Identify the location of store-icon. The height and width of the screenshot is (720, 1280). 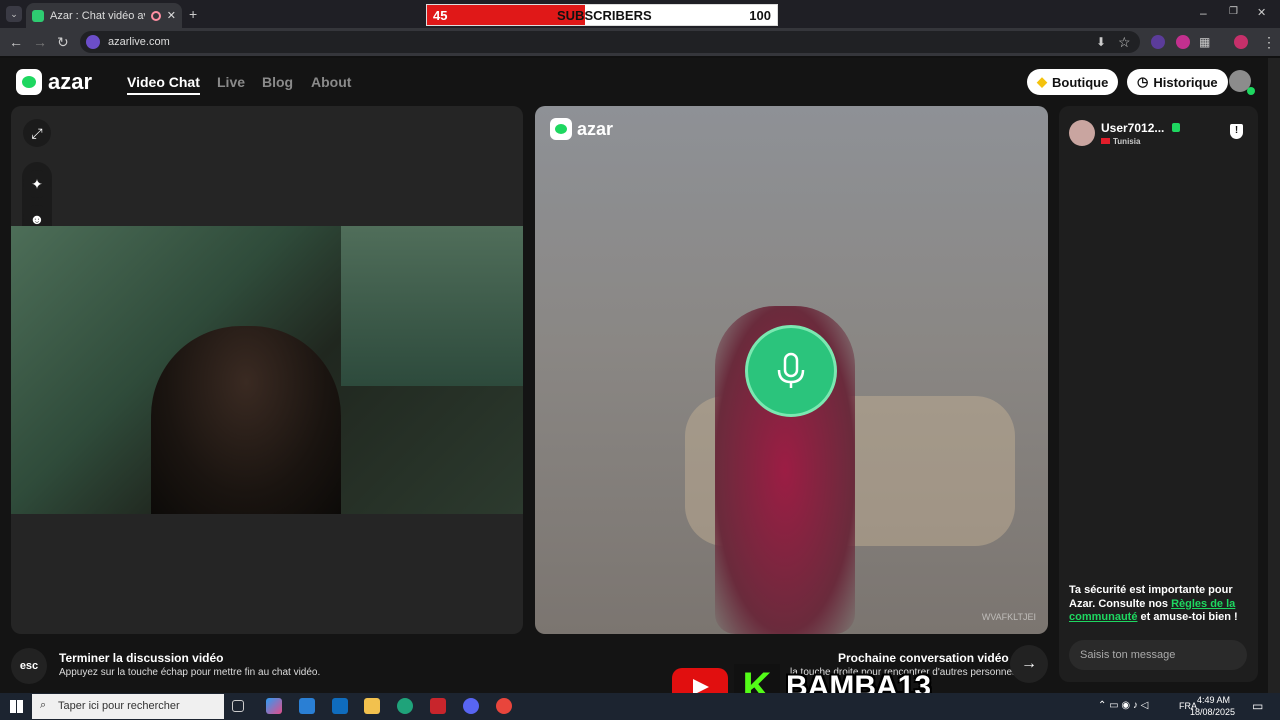
(307, 706).